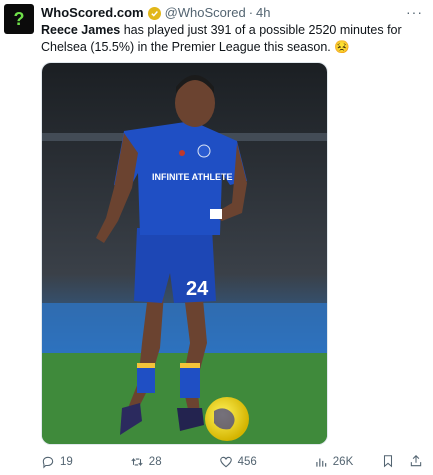 Image resolution: width=433 pixels, height=475 pixels. I want to click on tweet-header: WhoScored.com @WhoScored · 4h, so click(233, 13).